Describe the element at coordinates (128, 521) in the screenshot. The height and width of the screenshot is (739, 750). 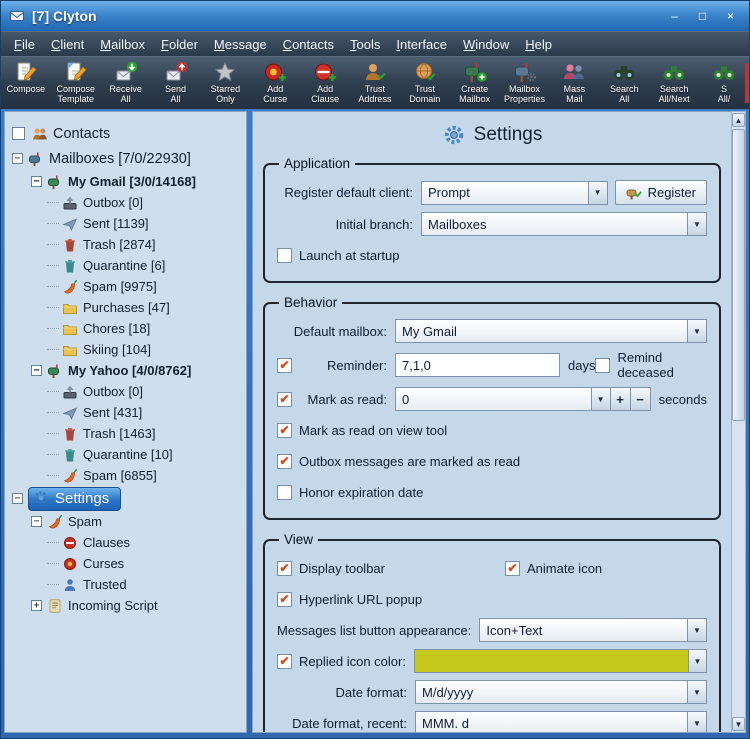
I see `tree-item-spam: − Spam` at that location.